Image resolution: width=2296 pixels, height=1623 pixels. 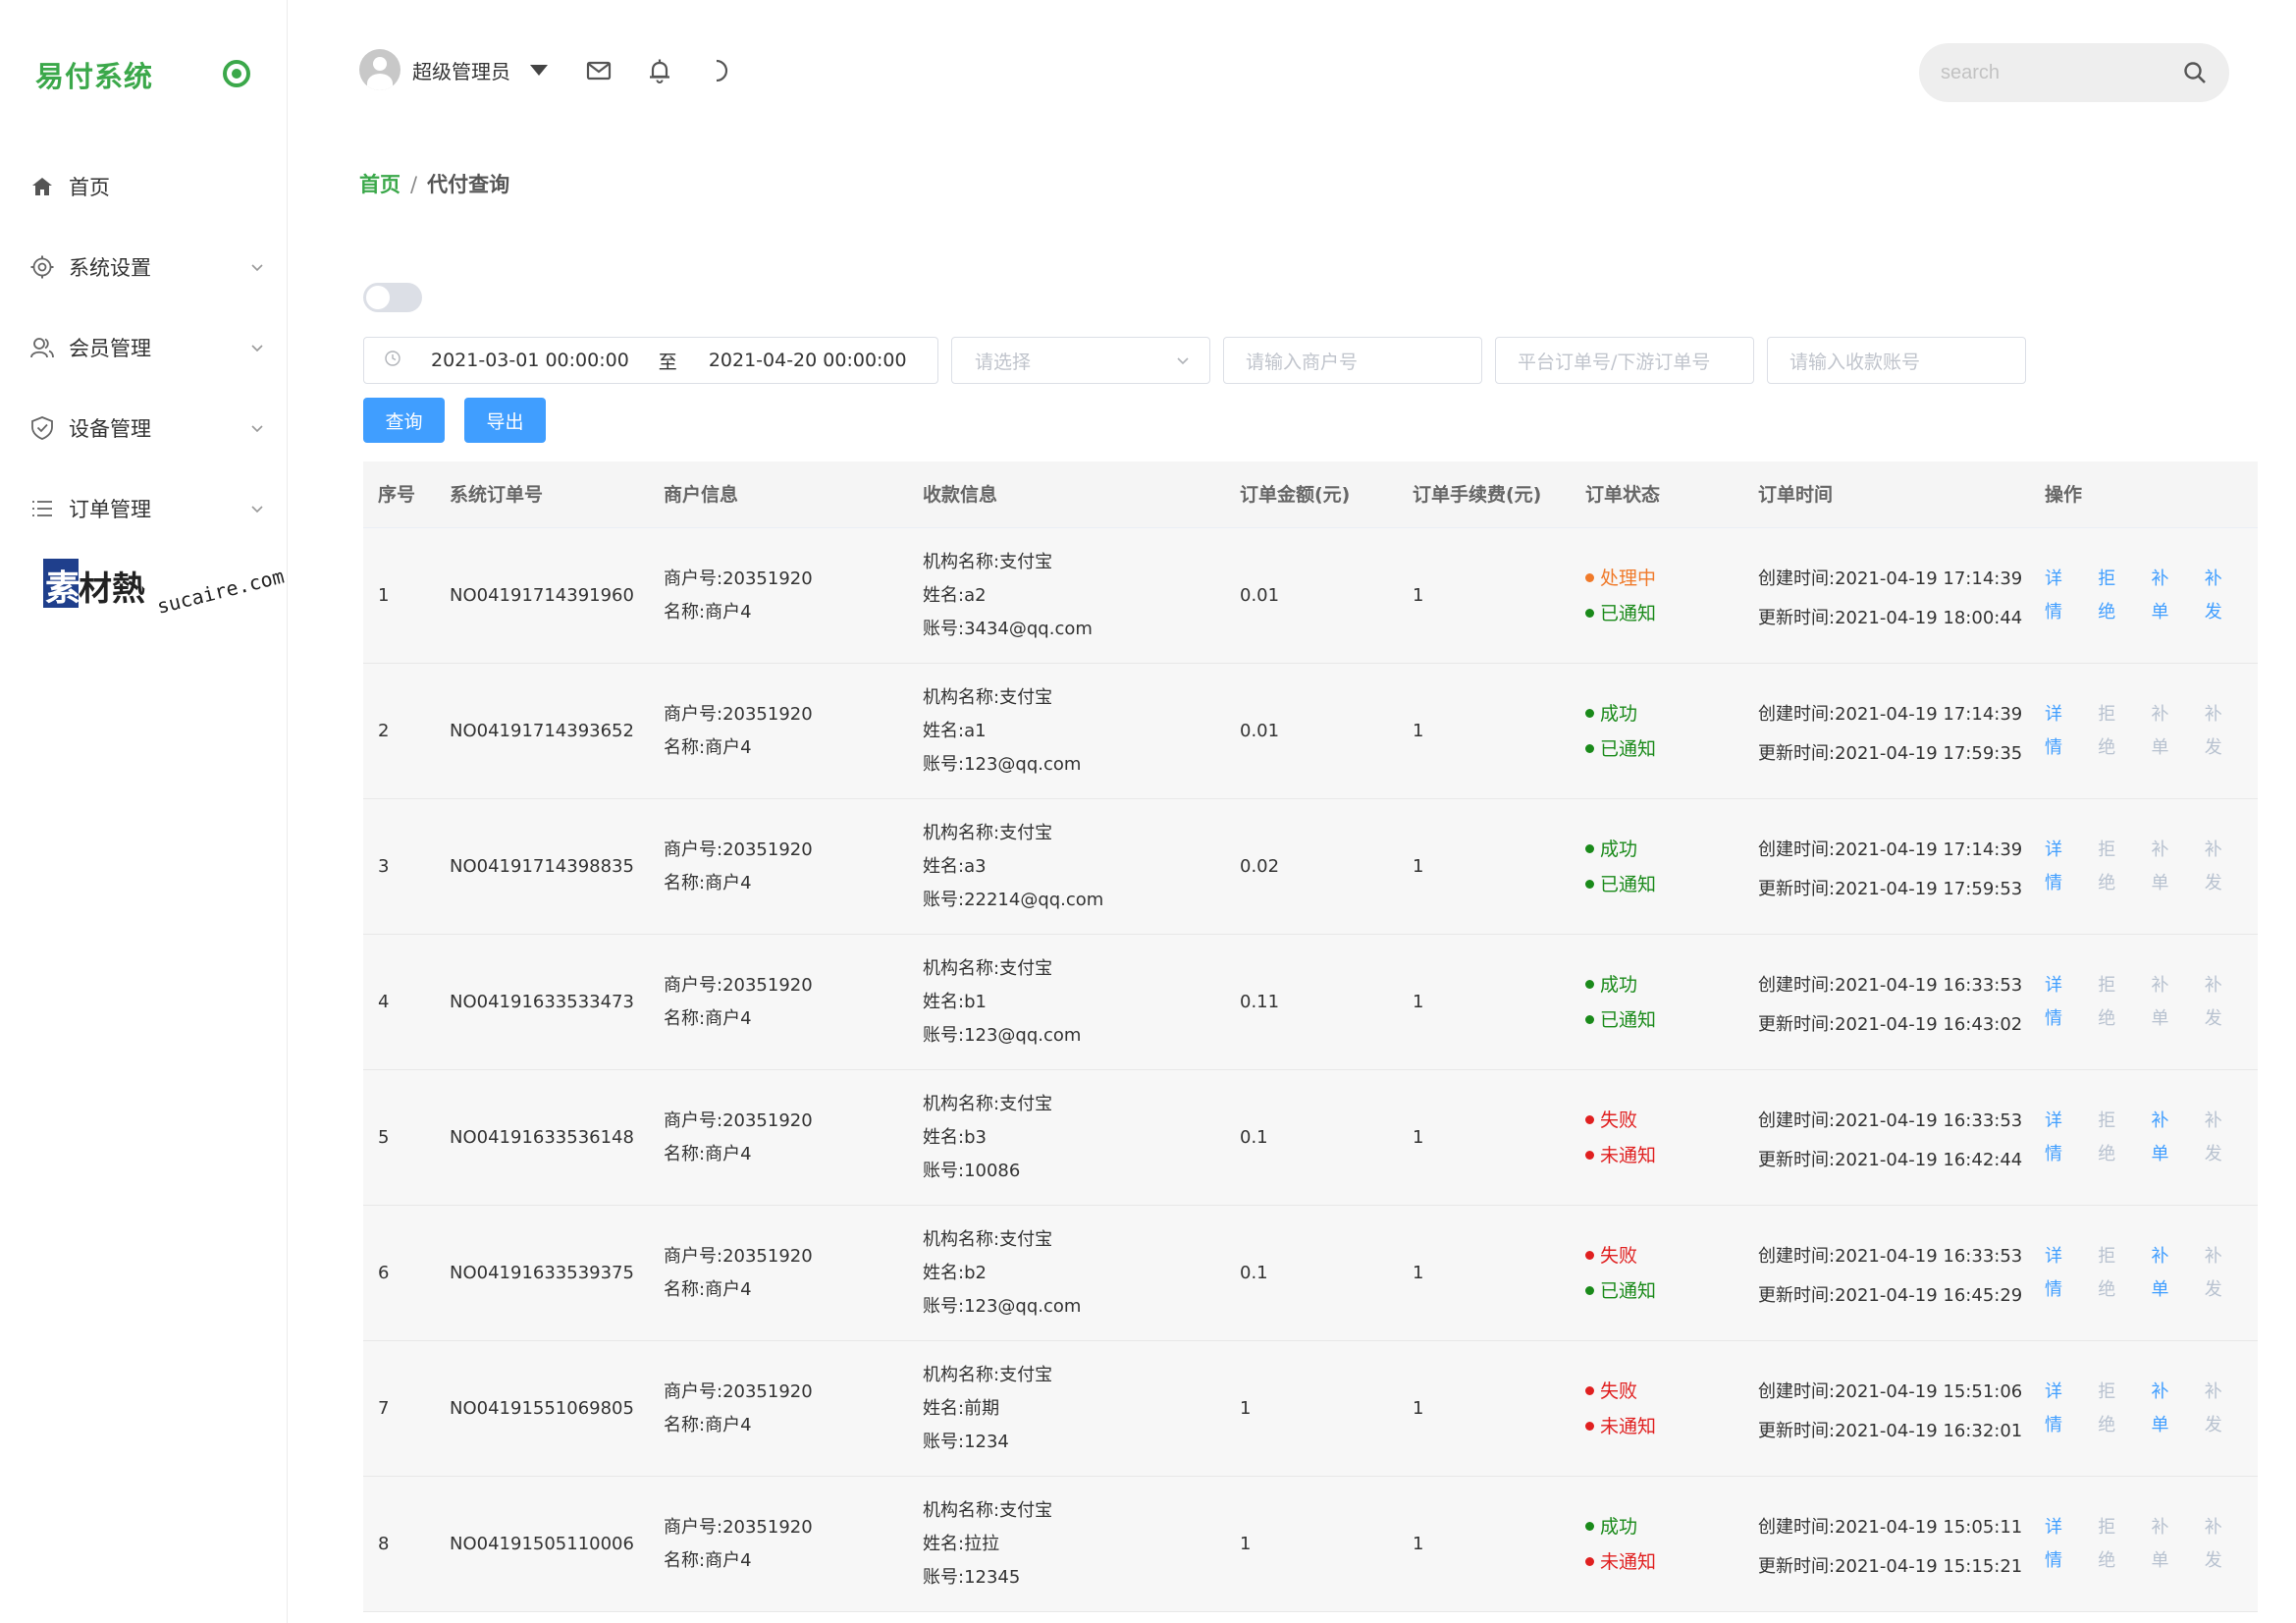 I want to click on merchant-number-input: 请输入商户号, so click(x=1352, y=360).